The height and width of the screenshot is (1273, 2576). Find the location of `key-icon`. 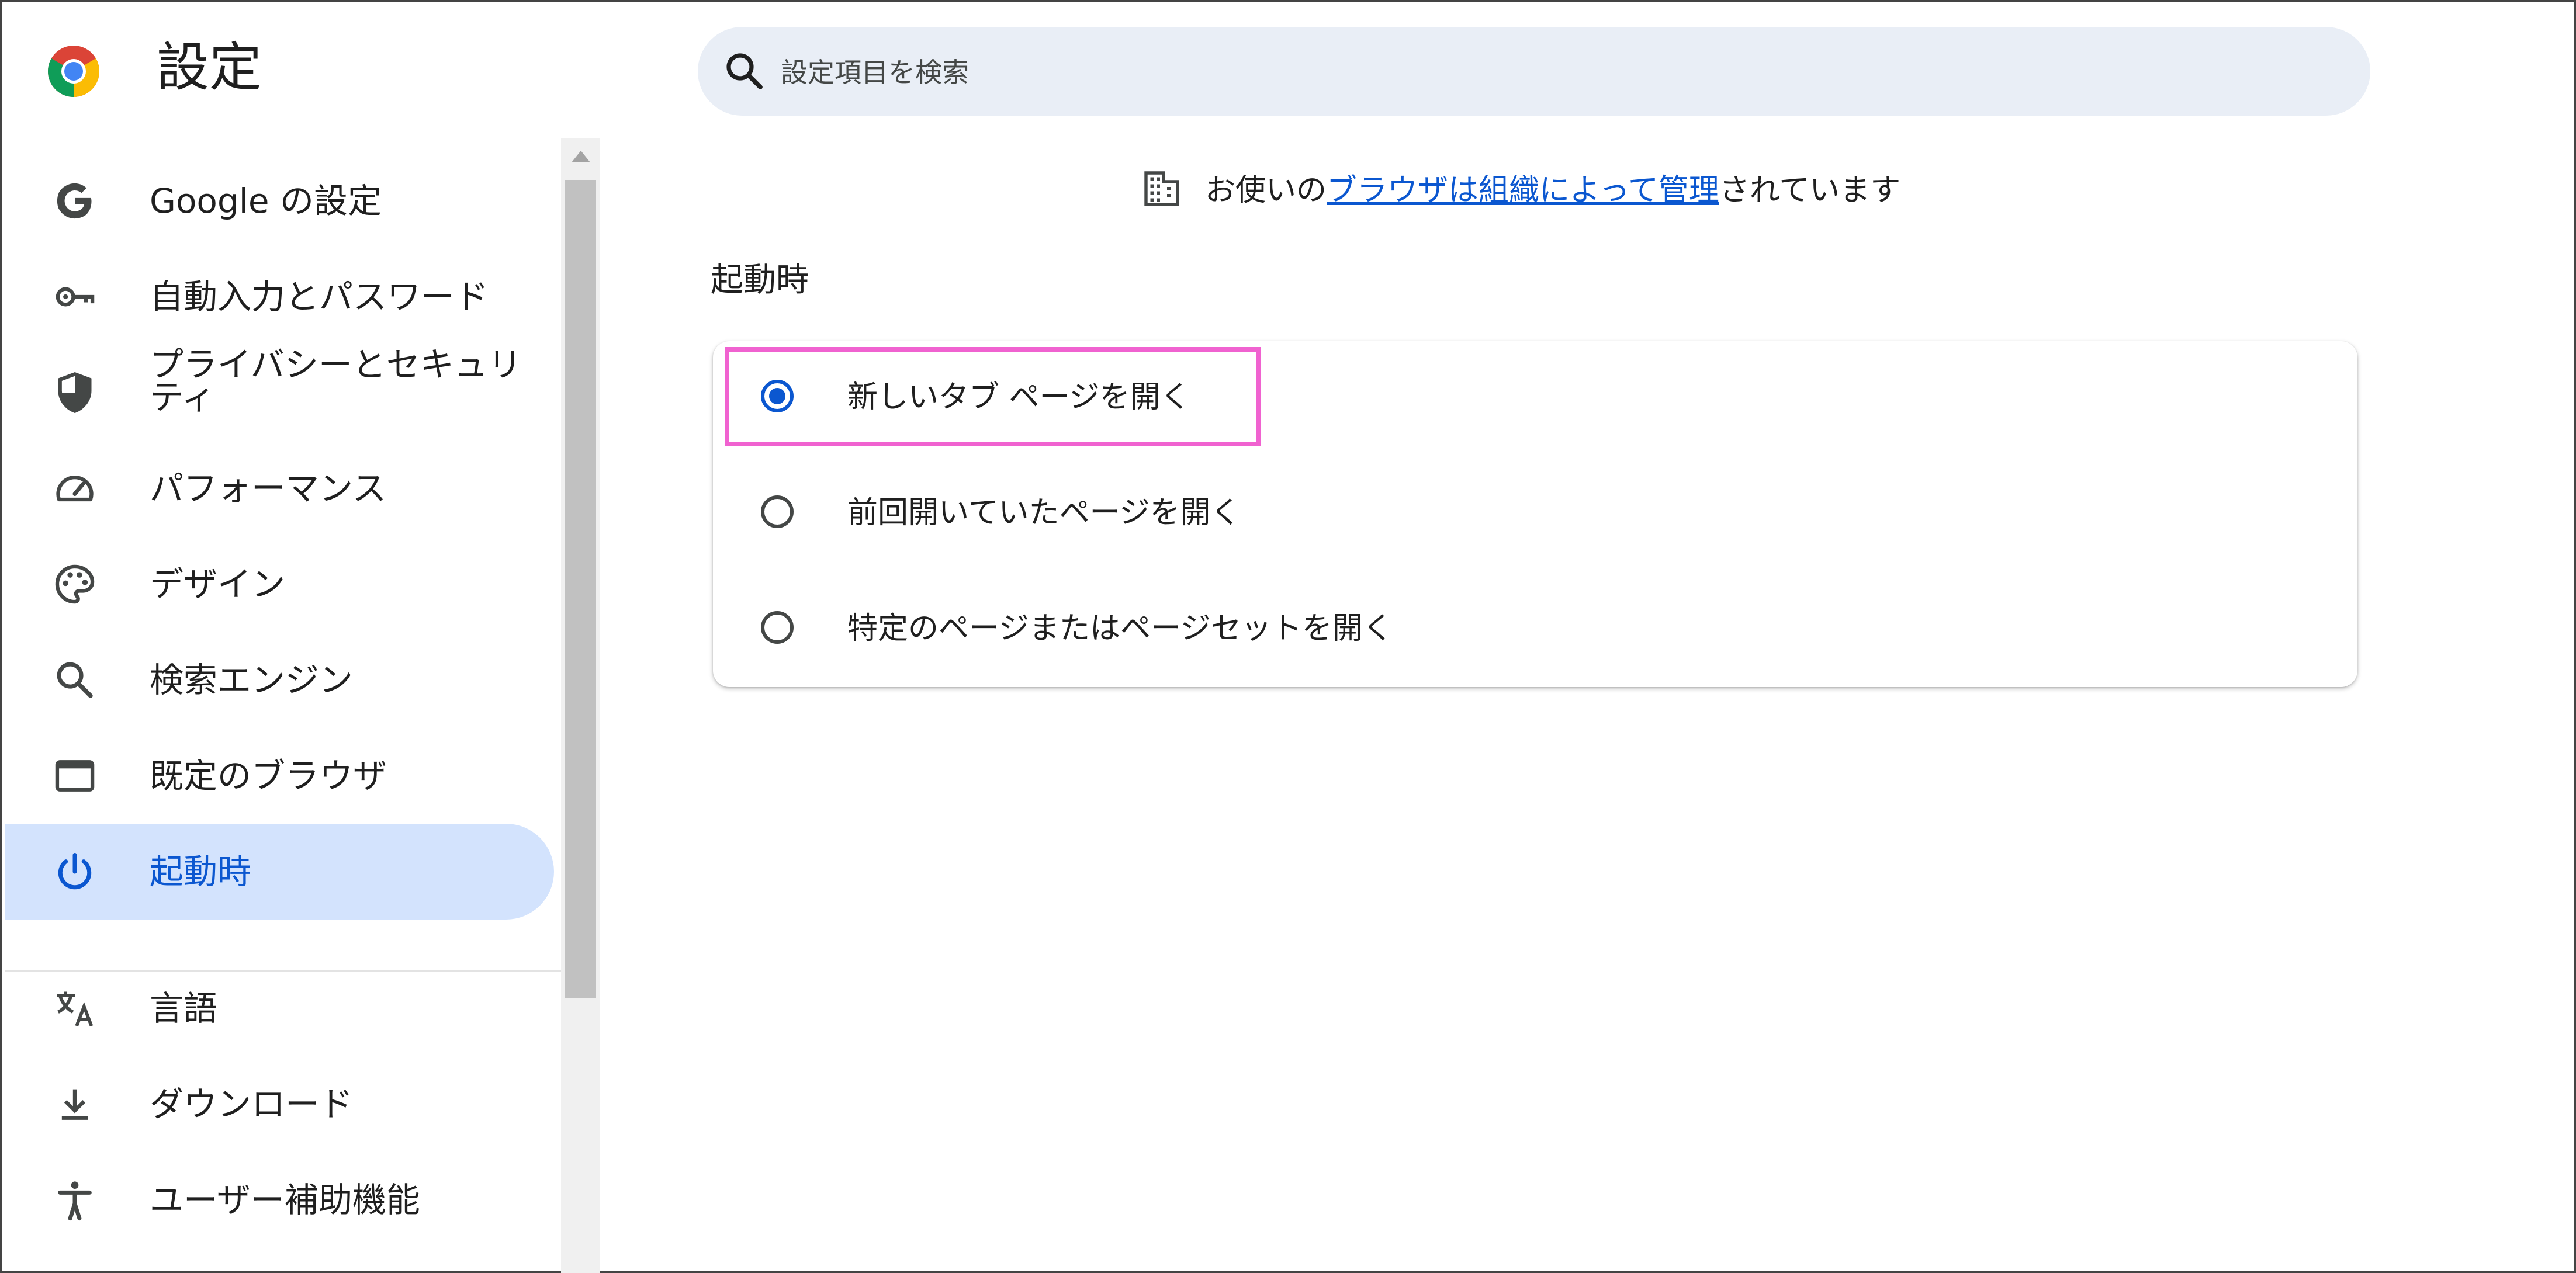

key-icon is located at coordinates (75, 297).